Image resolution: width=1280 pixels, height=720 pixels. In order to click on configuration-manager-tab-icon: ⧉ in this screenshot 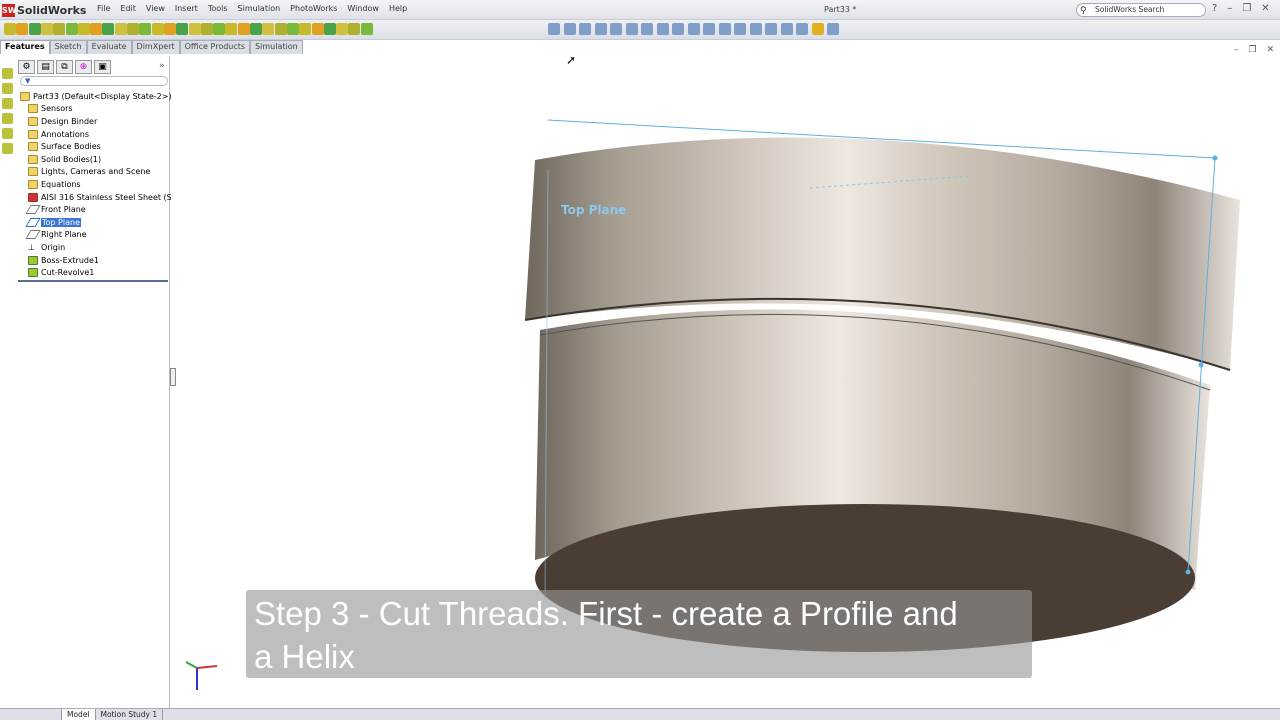, I will do `click(64, 67)`.